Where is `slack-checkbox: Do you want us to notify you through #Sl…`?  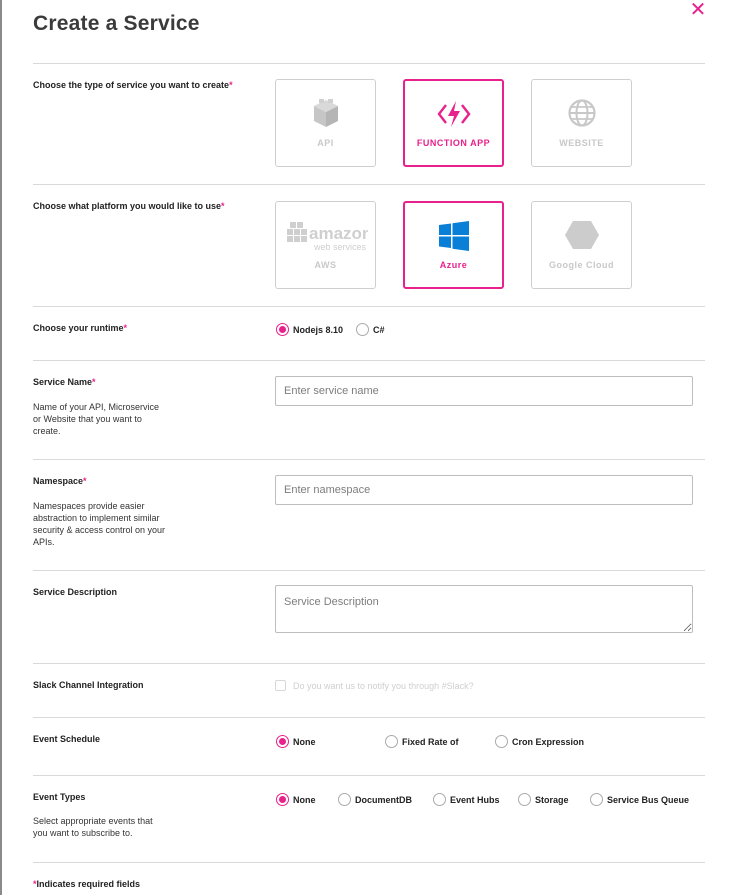 slack-checkbox: Do you want us to notify you through #Sl… is located at coordinates (374, 685).